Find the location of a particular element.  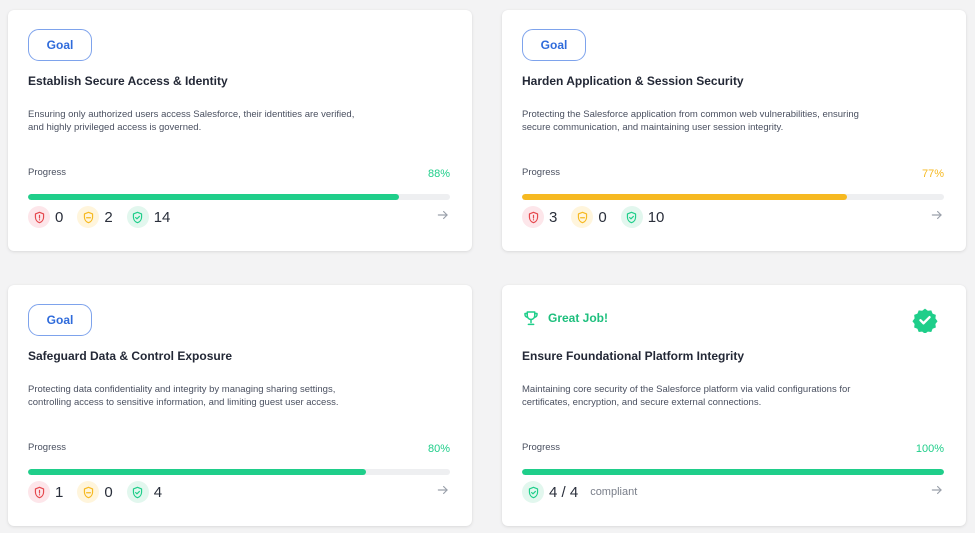

check-stats: 1 0 4 is located at coordinates (102, 492).